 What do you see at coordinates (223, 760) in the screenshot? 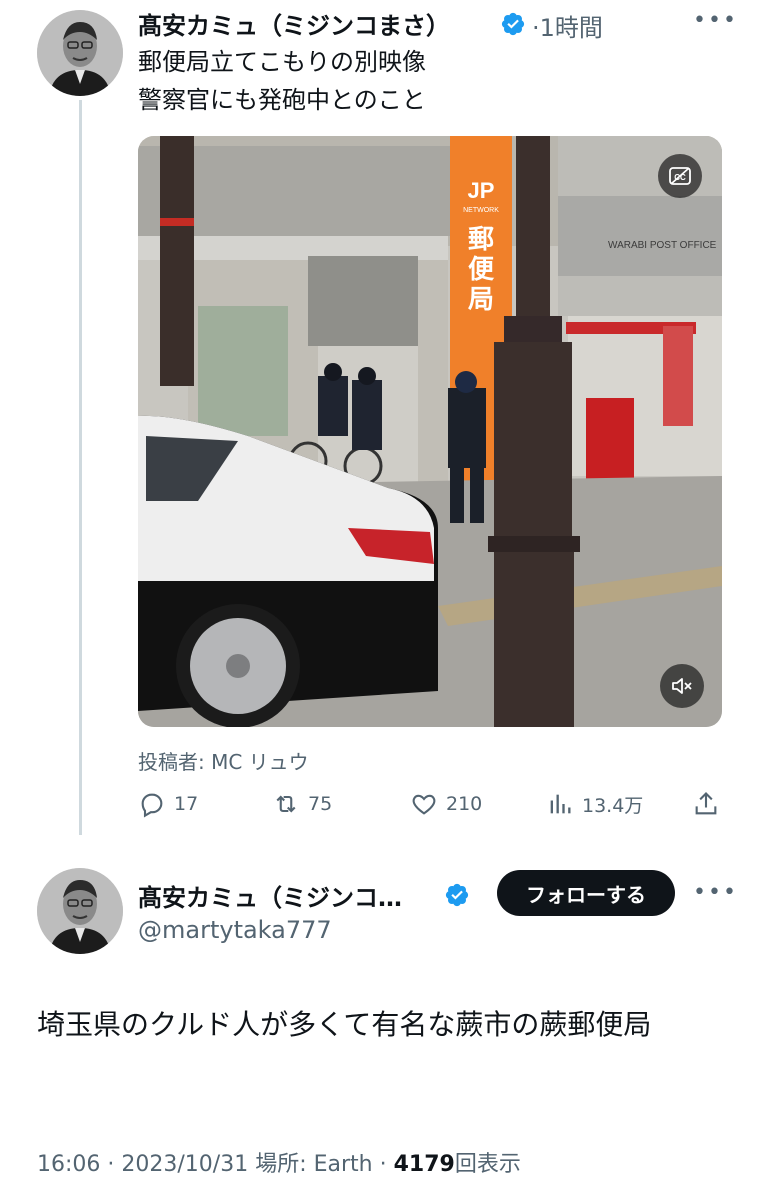
I see `media-credit: 投稿者: MC リュウ` at bounding box center [223, 760].